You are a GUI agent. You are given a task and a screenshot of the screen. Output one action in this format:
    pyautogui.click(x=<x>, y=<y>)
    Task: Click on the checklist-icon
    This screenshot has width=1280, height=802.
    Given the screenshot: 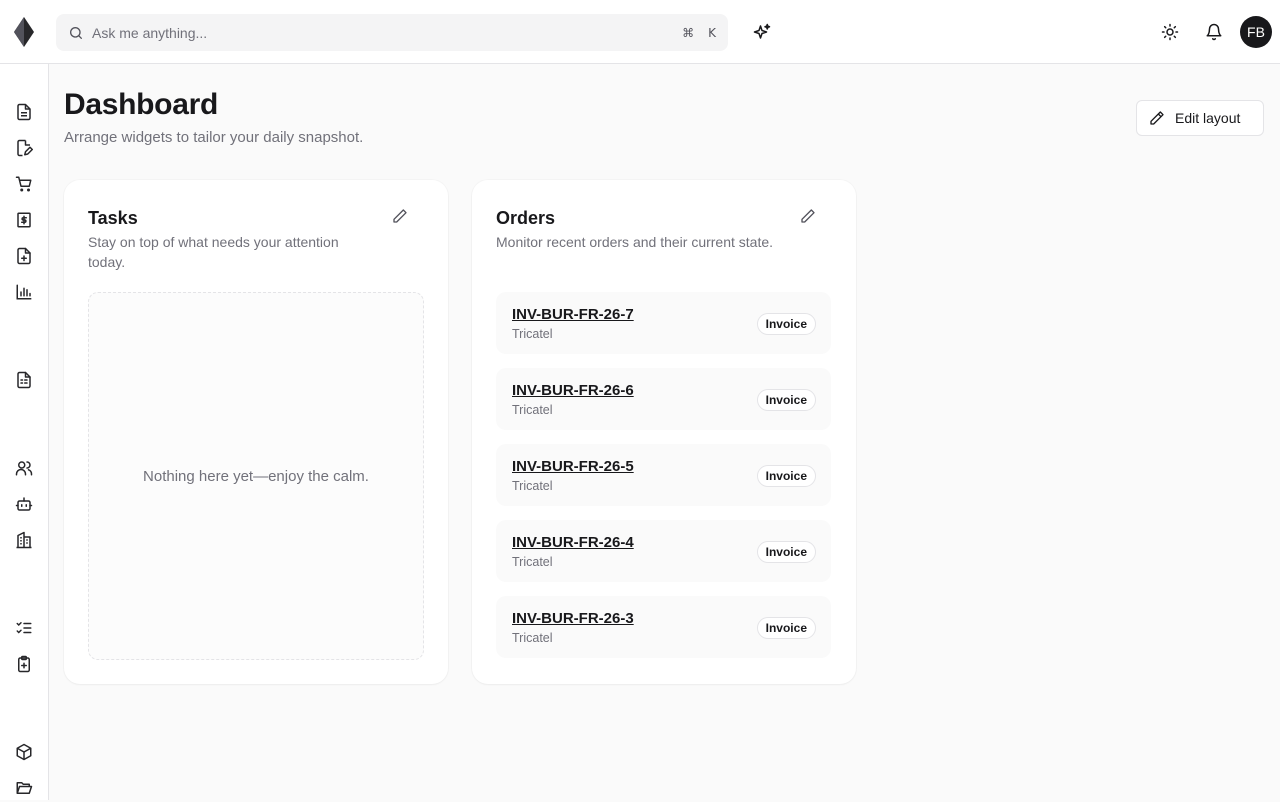 What is the action you would take?
    pyautogui.click(x=24, y=628)
    